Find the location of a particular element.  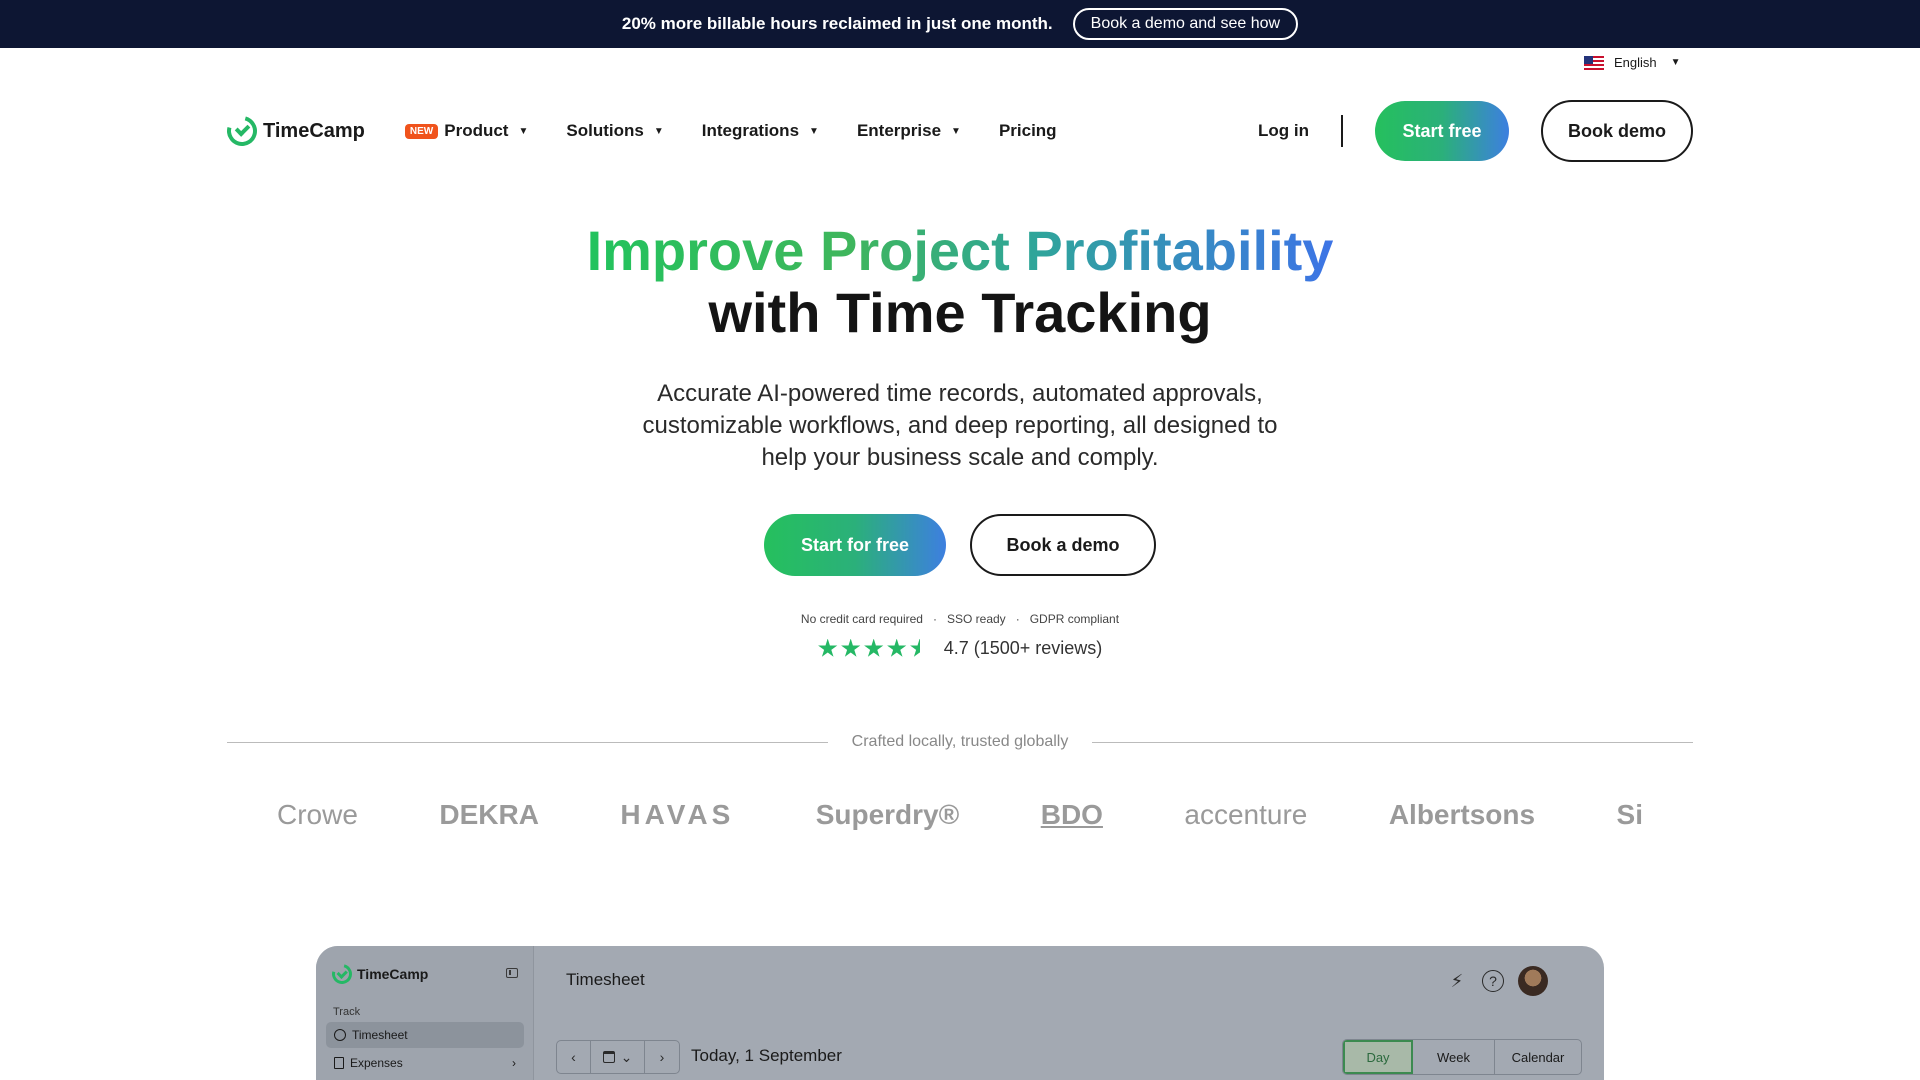

nav-item-label: Pricing is located at coordinates (1027, 130).